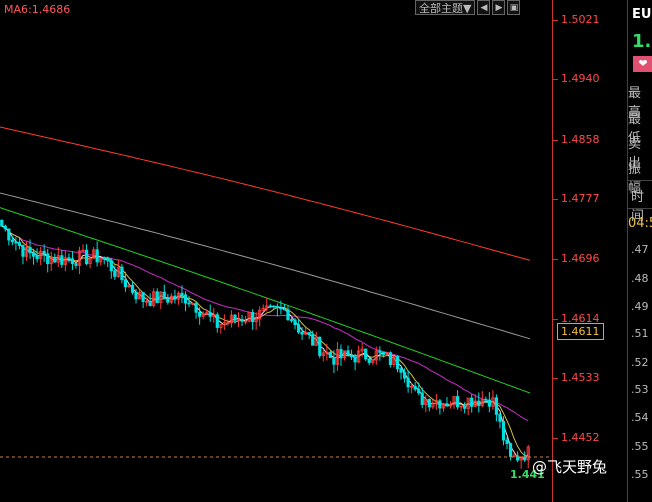 Image resolution: width=652 pixels, height=502 pixels. Describe the element at coordinates (576, 19) in the screenshot. I see `tick-label: 1.5021` at that location.